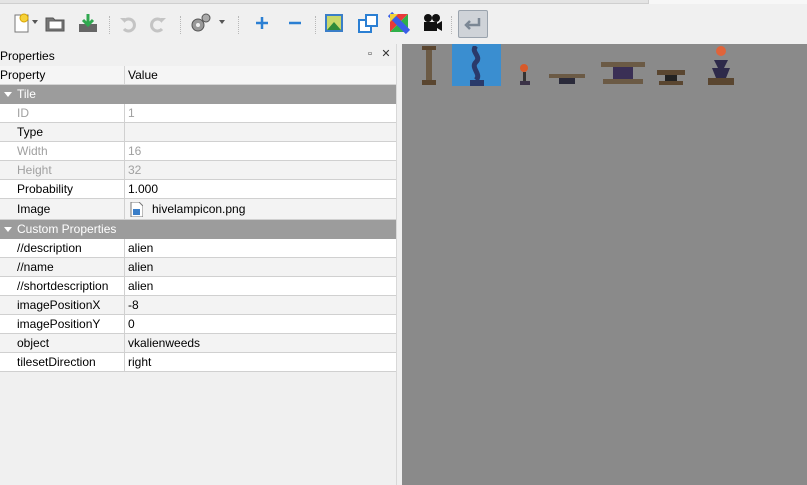 This screenshot has width=807, height=485. I want to click on return-icon, so click(473, 24).